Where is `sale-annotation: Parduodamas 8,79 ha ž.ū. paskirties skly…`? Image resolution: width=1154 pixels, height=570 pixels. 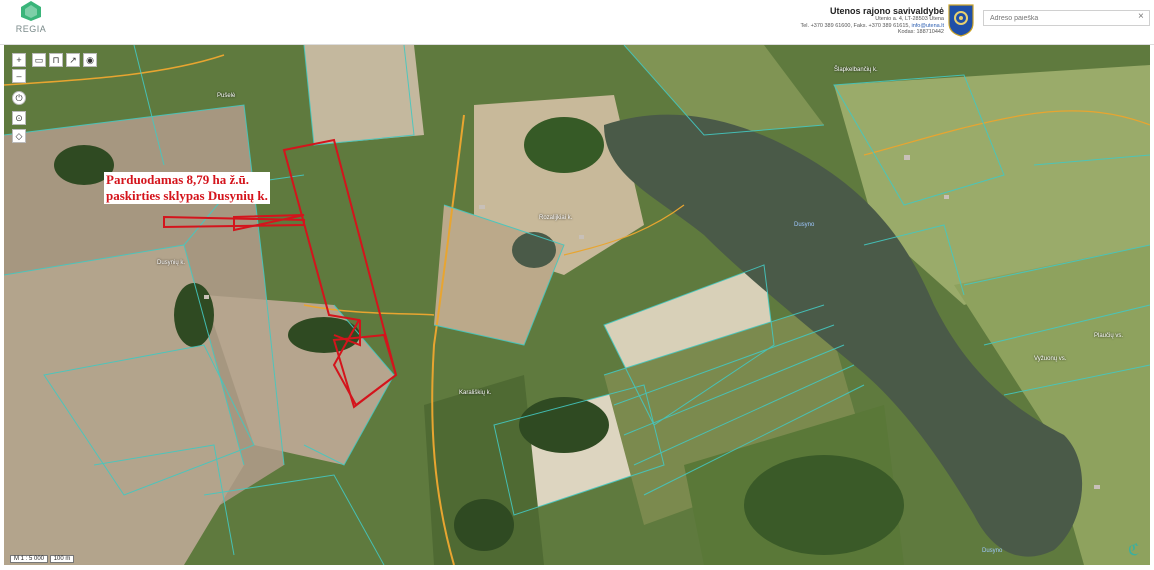
sale-annotation: Parduodamas 8,79 ha ž.ū. paskirties skly… is located at coordinates (187, 188).